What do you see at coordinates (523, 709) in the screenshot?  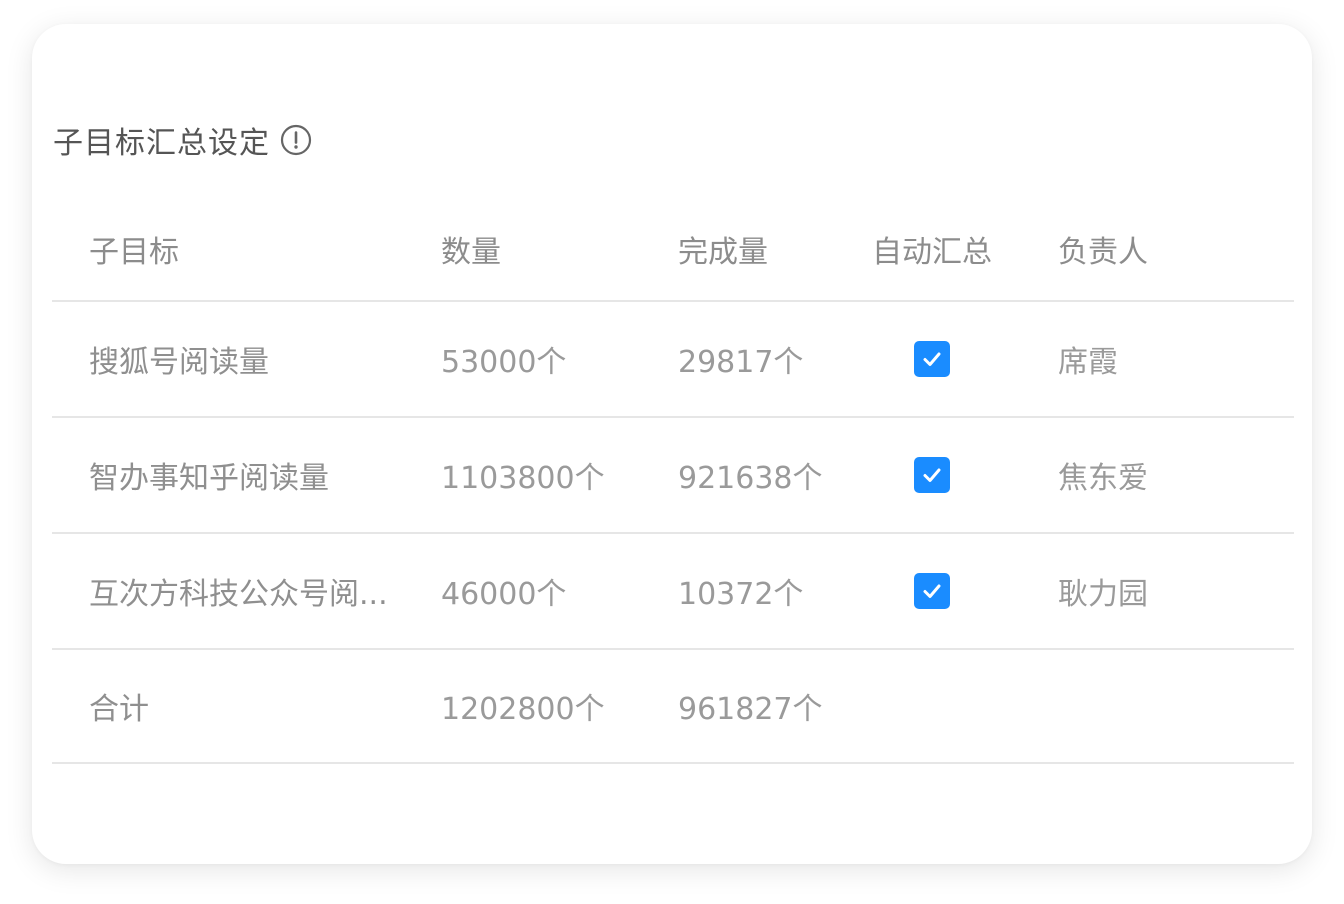 I see `total-quantity: 1202800个` at bounding box center [523, 709].